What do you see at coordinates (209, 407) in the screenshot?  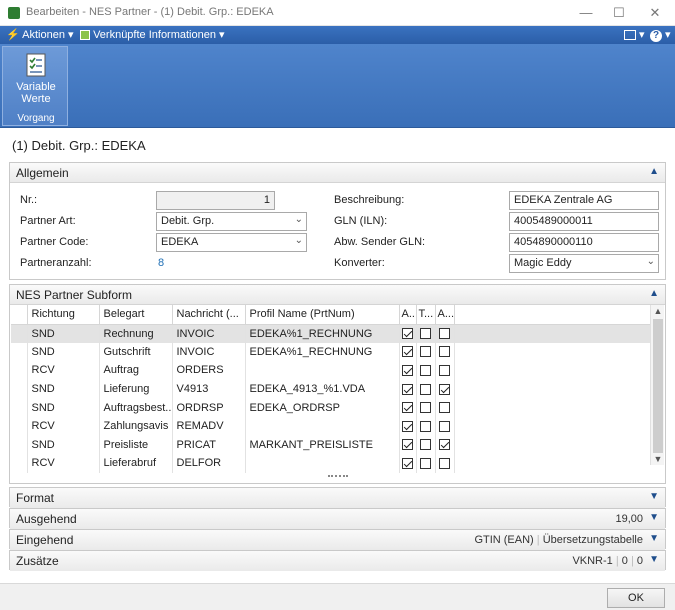 I see `cell-nachricht: ORDRSP` at bounding box center [209, 407].